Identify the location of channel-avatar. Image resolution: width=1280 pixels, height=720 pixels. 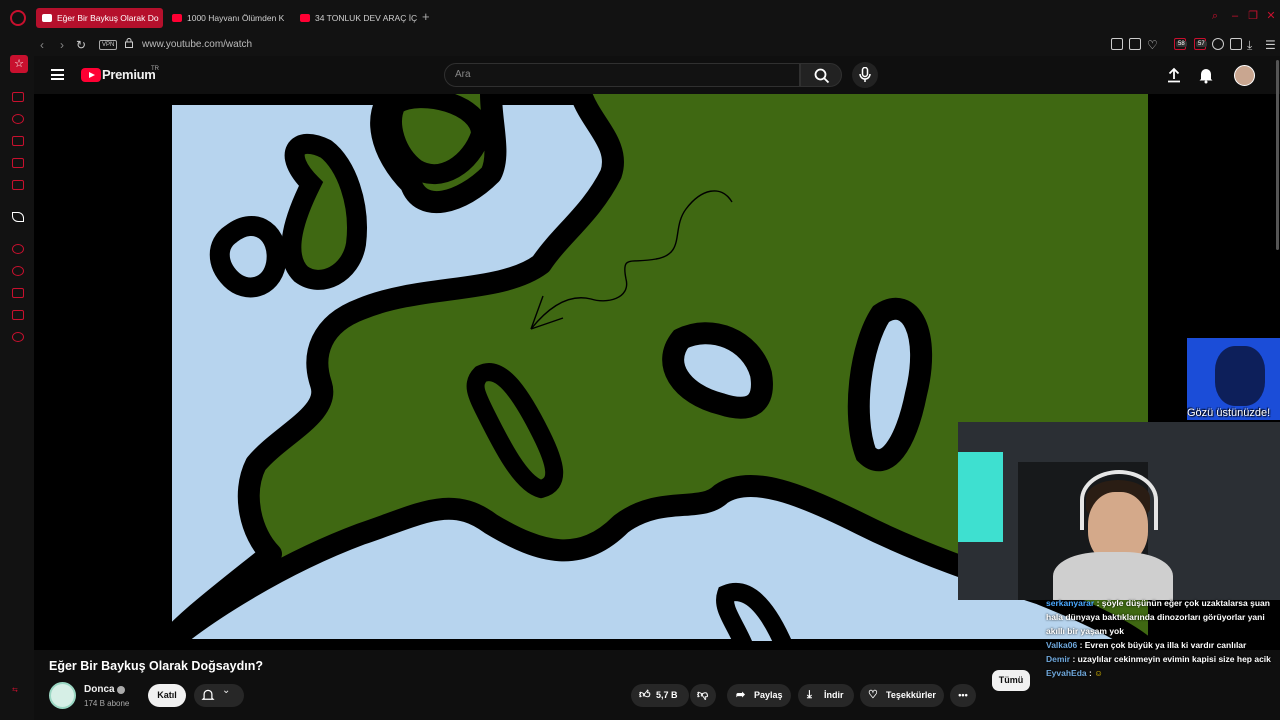
(62, 695).